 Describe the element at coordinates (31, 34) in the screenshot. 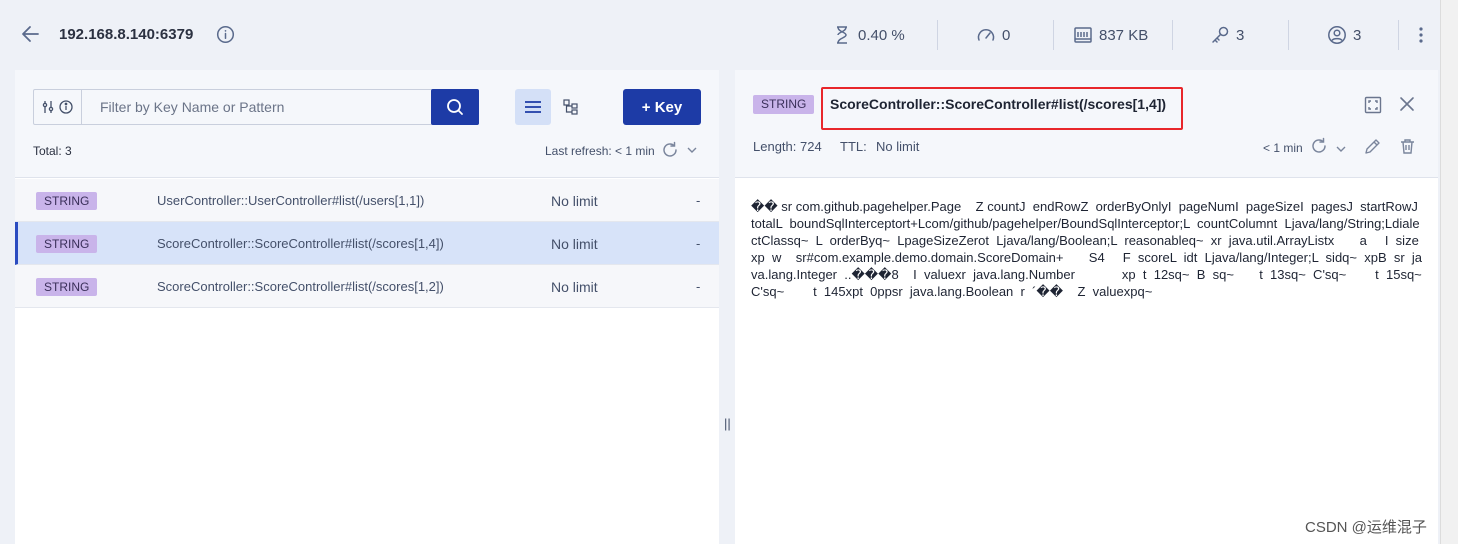

I see `back-arrow-icon` at that location.